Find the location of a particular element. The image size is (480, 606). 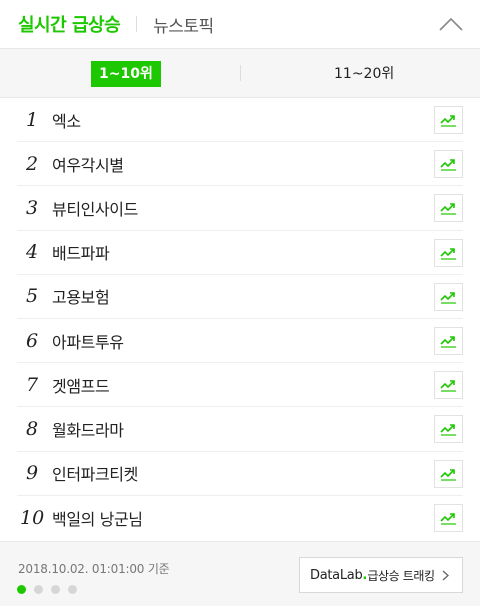

rank-keyword: 백일의 낭군님 is located at coordinates (97, 518).